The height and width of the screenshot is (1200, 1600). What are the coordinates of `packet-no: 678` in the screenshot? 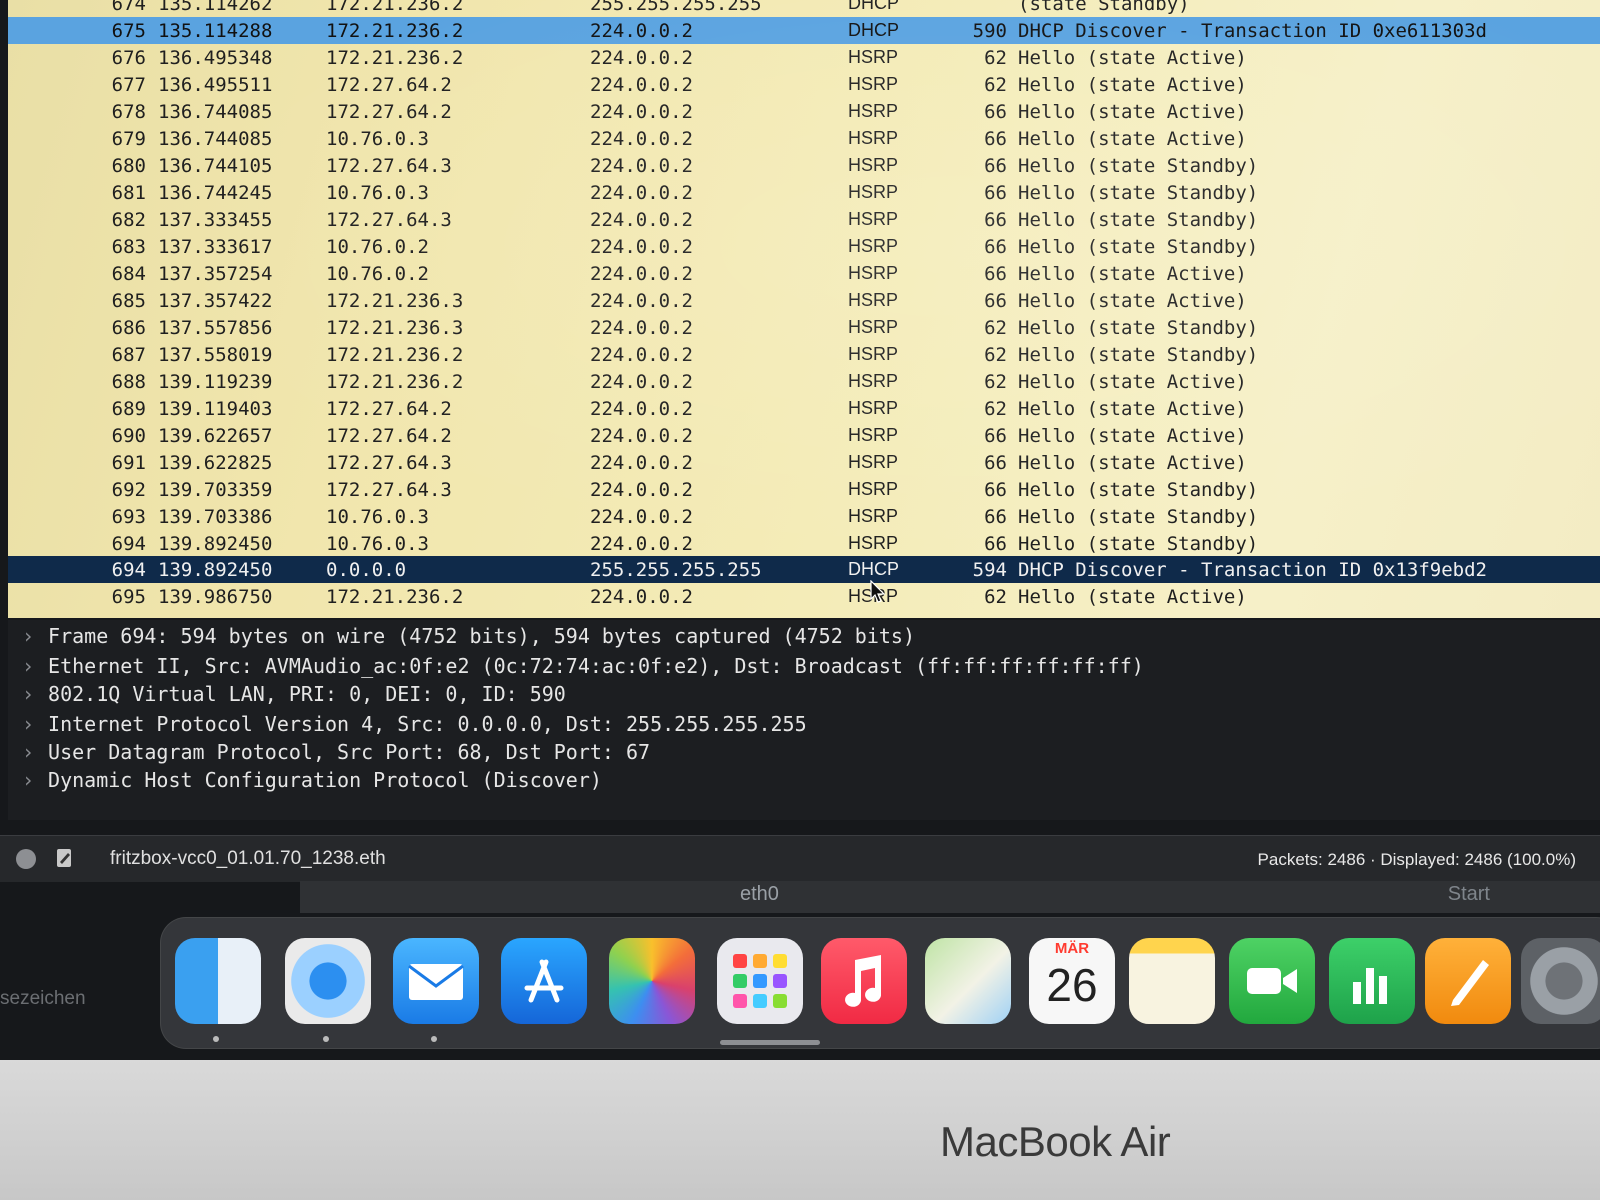 It's located at (128, 112).